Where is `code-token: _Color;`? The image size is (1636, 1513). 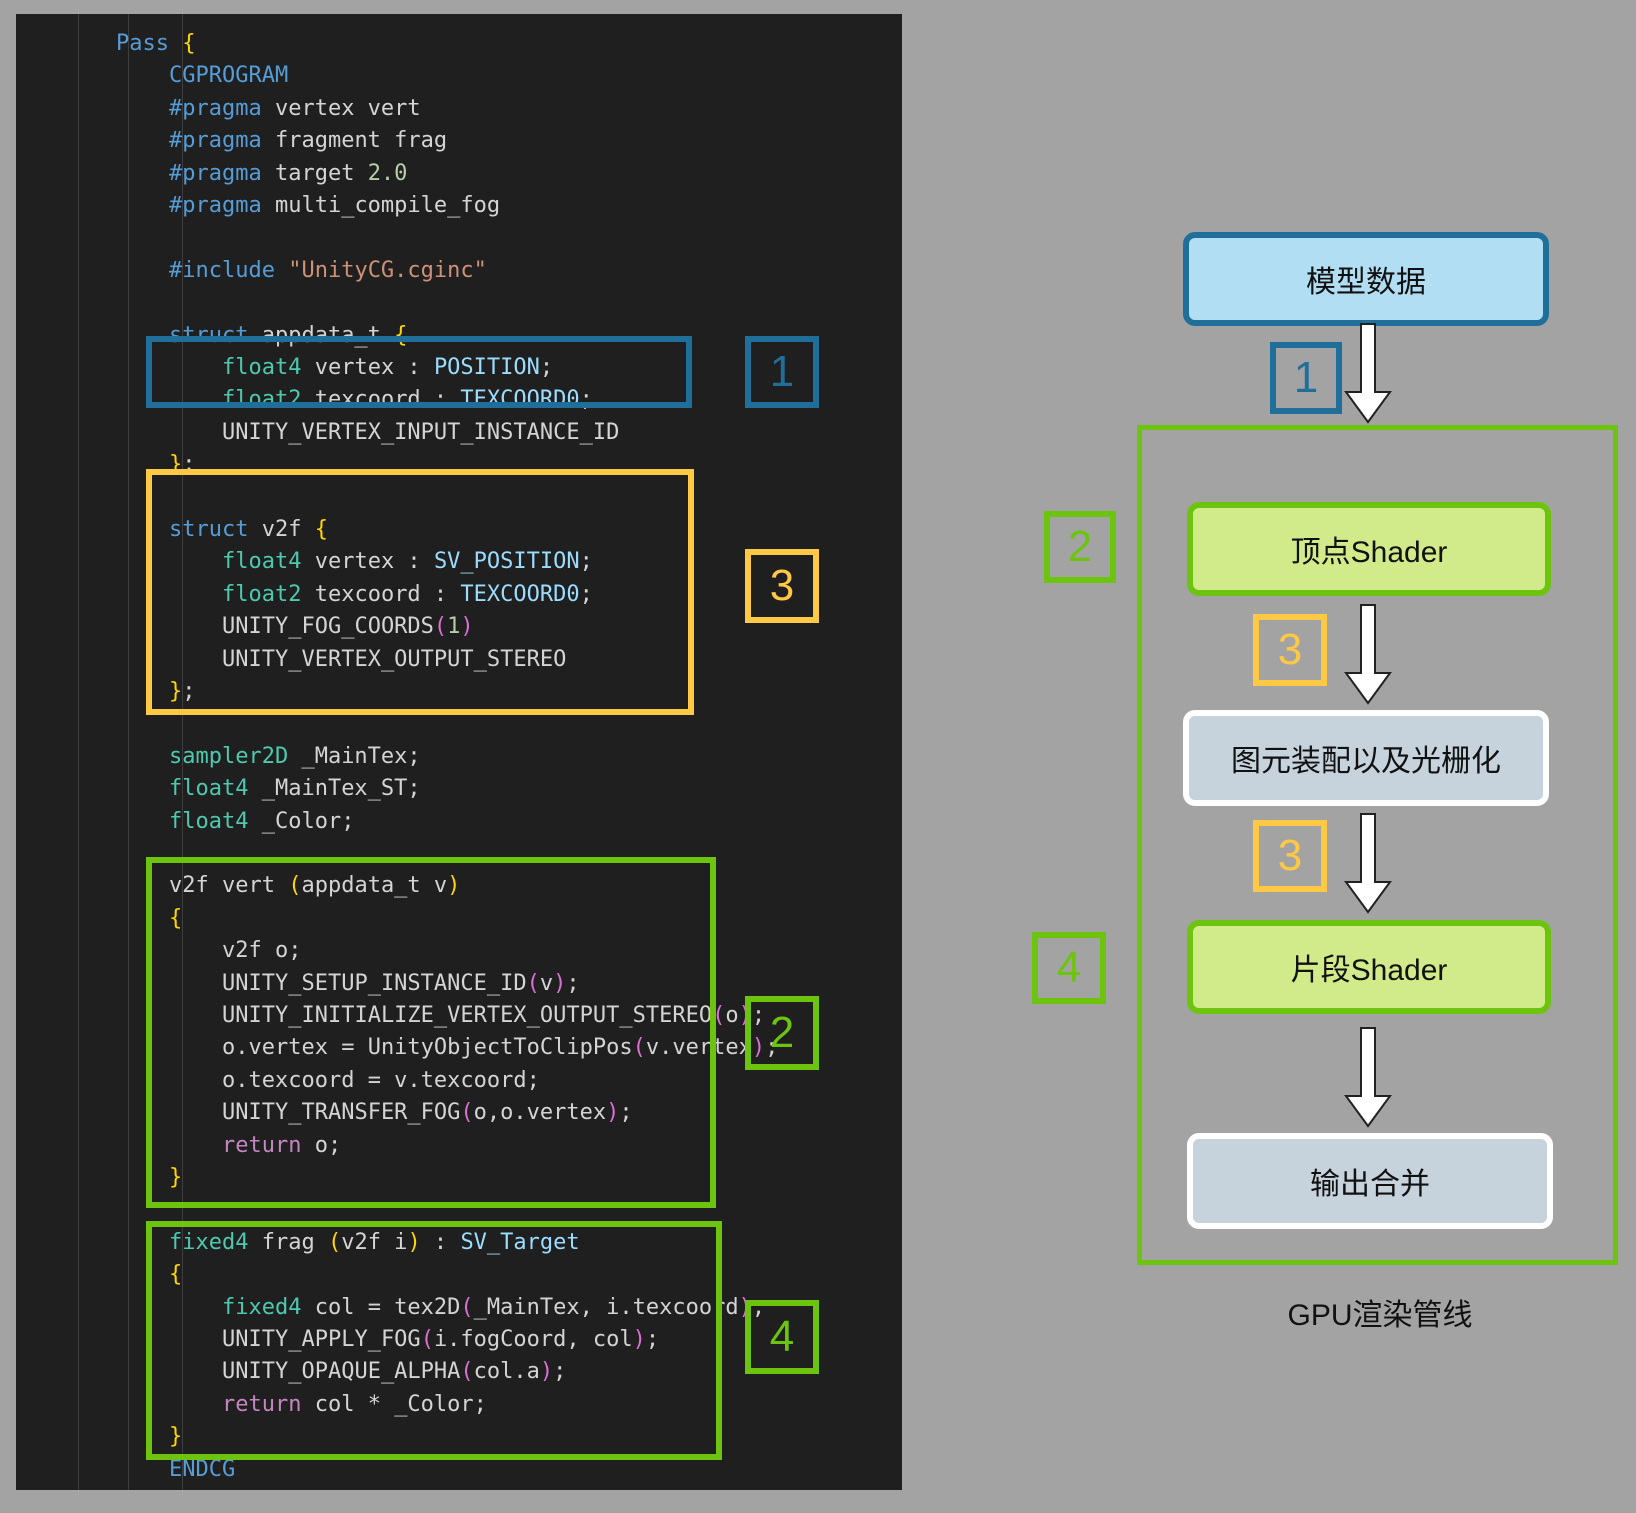
code-token: _Color; is located at coordinates (308, 821).